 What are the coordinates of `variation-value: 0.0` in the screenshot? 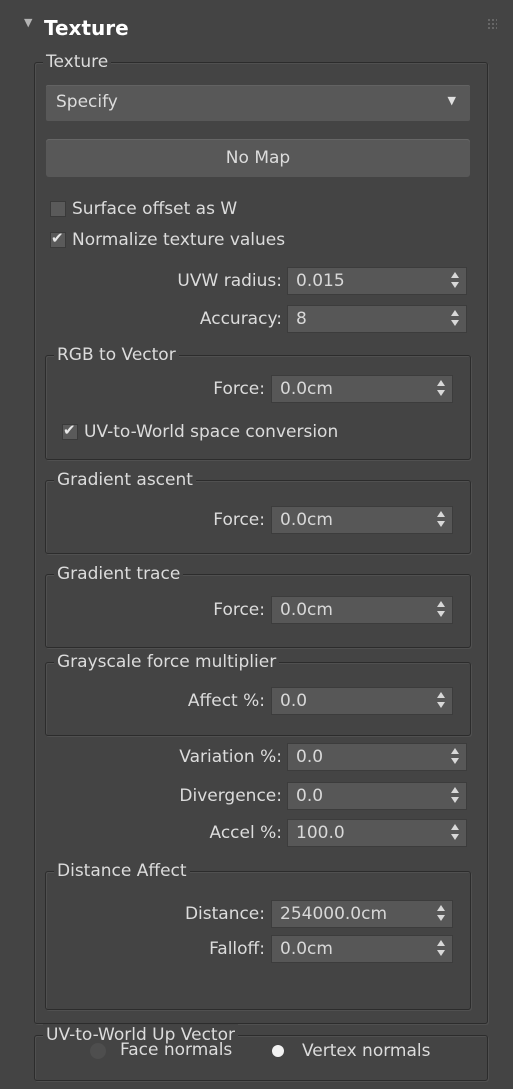 It's located at (309, 757).